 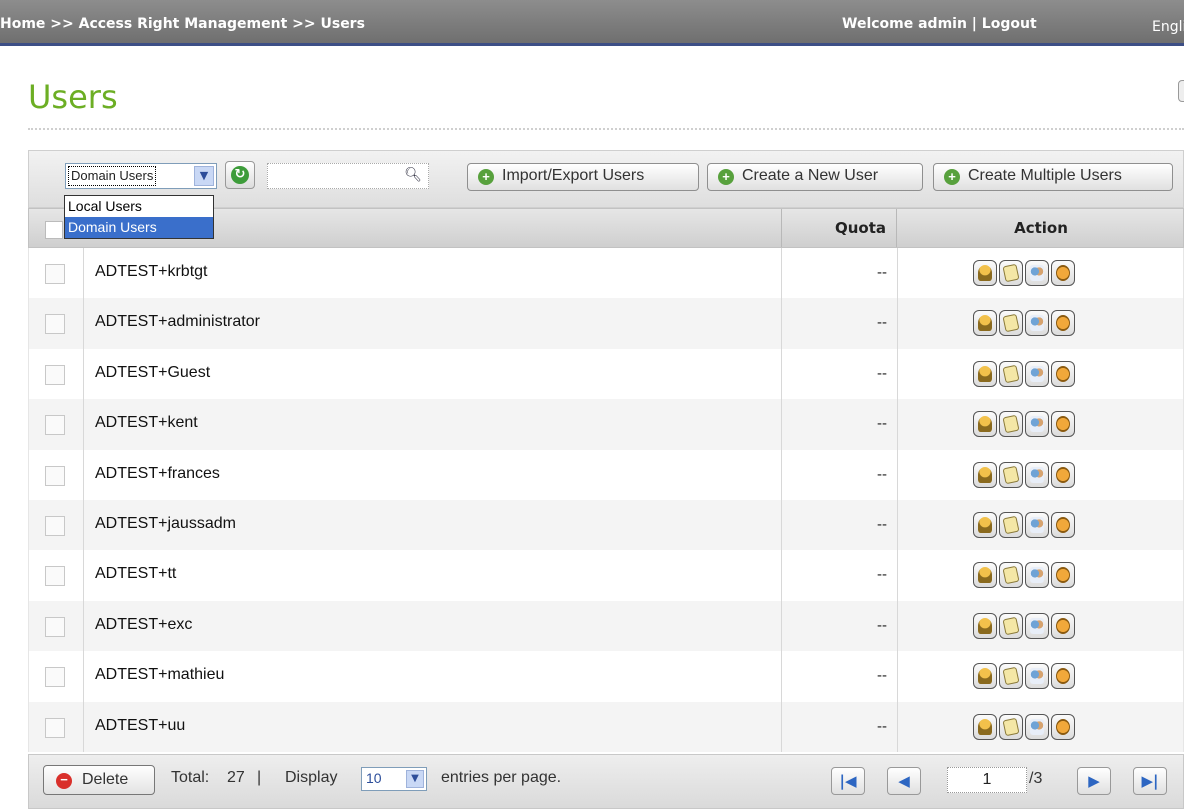 I want to click on table-row: ADTEST+mathieu --, so click(x=606, y=676).